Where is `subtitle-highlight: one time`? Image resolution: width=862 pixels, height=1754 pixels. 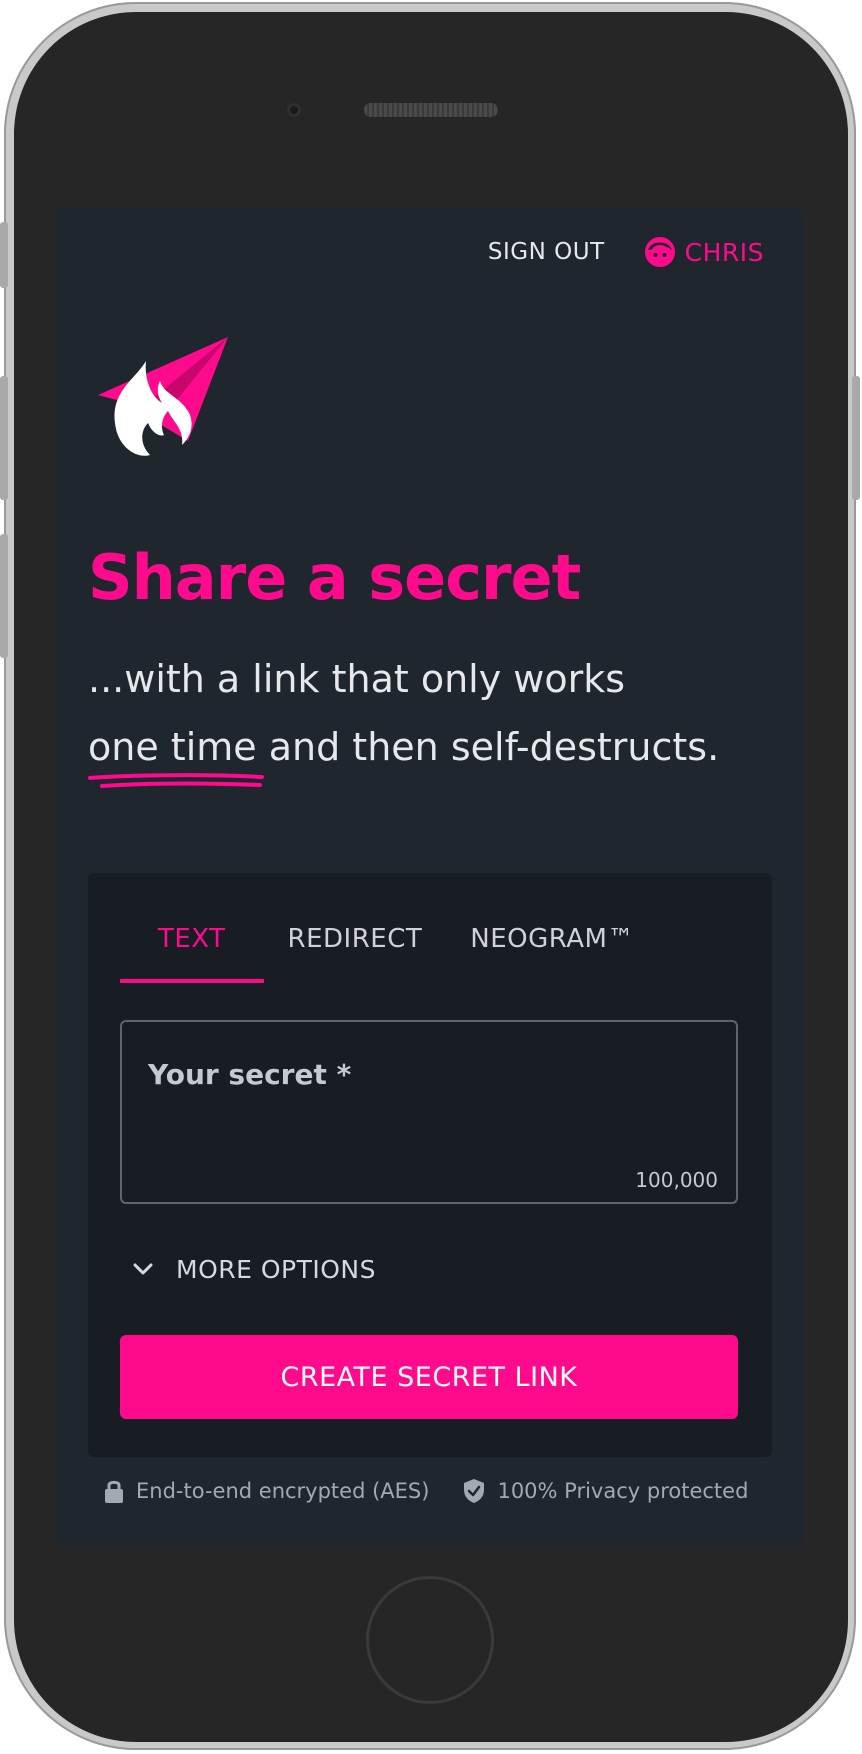
subtitle-highlight: one time is located at coordinates (172, 747).